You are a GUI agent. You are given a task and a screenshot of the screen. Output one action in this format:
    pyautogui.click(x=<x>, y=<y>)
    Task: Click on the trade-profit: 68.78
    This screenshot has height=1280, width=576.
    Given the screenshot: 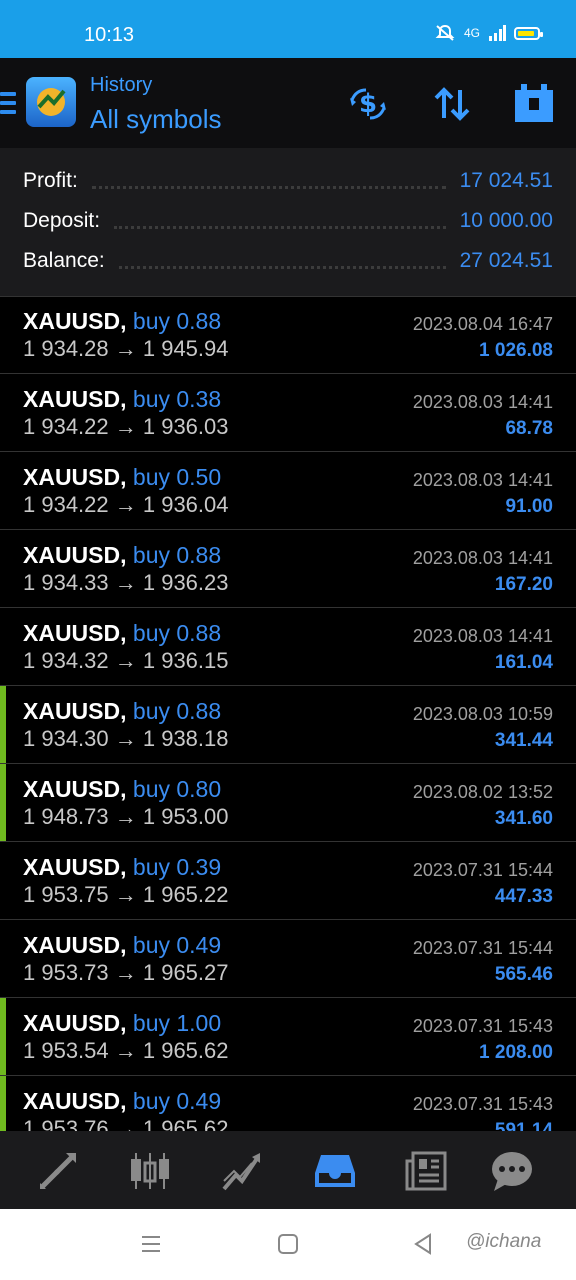 What is the action you would take?
    pyautogui.click(x=529, y=428)
    